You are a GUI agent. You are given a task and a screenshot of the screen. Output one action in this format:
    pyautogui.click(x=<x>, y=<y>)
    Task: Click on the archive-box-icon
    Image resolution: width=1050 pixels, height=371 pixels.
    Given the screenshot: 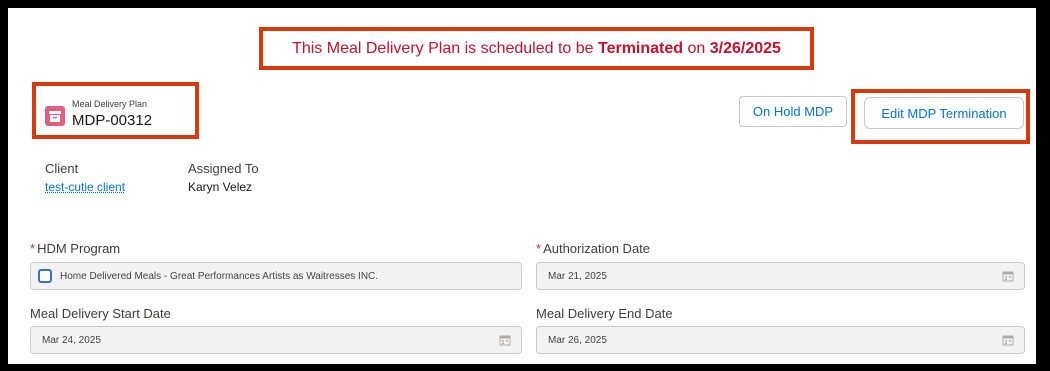 What is the action you would take?
    pyautogui.click(x=55, y=116)
    